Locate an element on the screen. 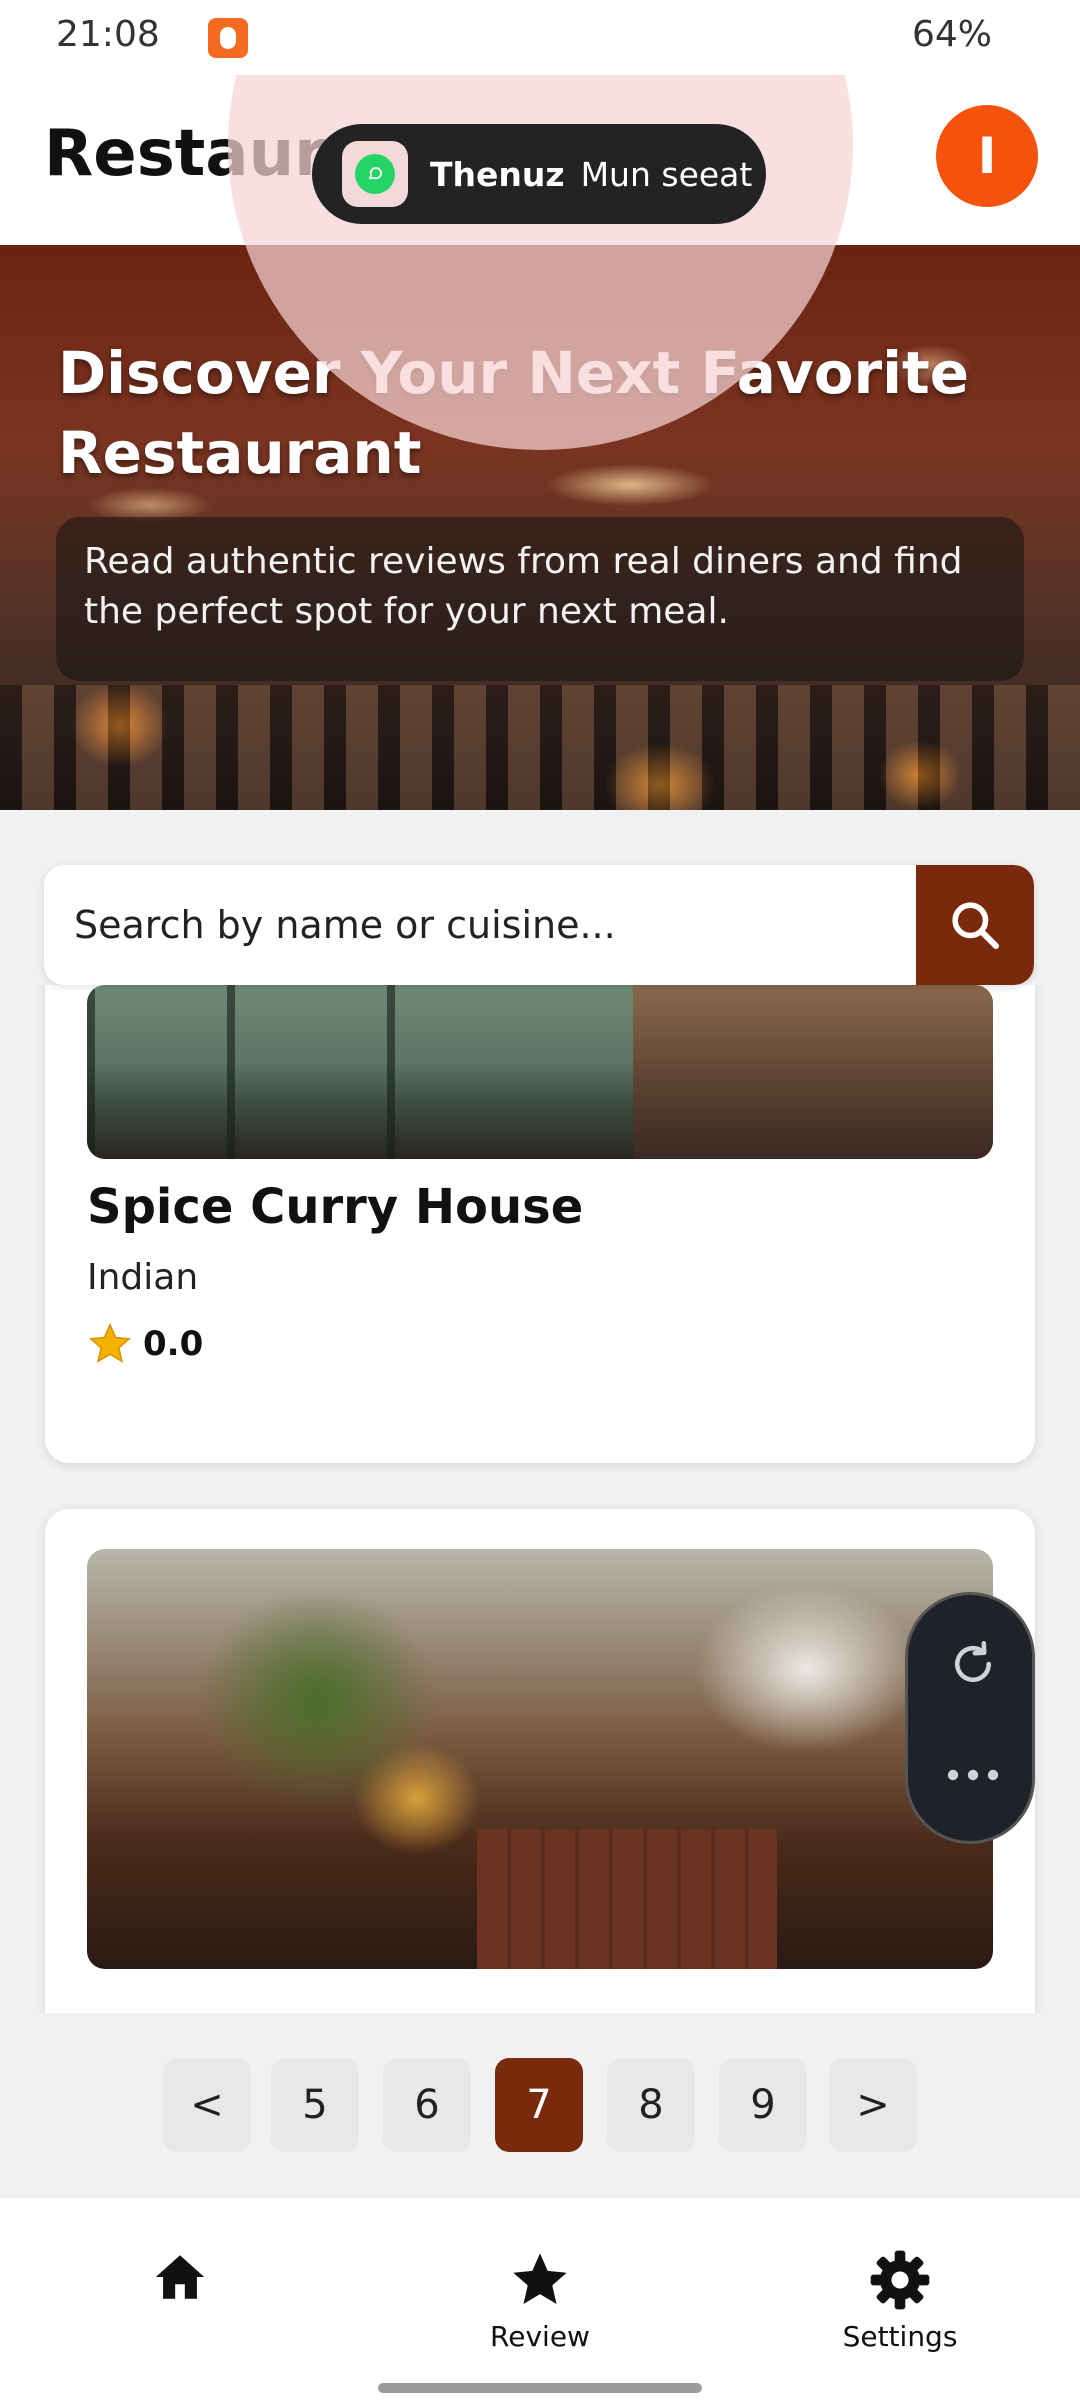  restaurant-rating: 0.0 is located at coordinates (145, 1344).